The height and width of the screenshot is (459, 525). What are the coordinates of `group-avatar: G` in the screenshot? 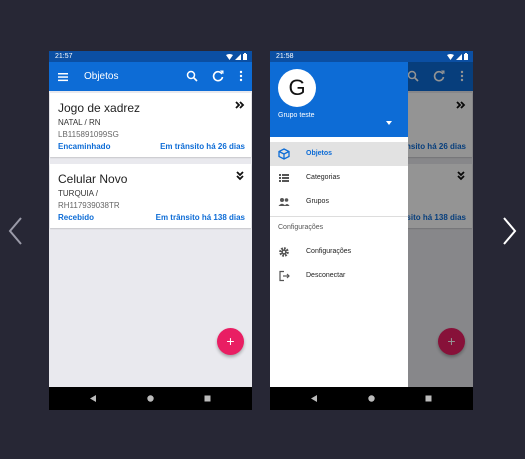 It's located at (297, 88).